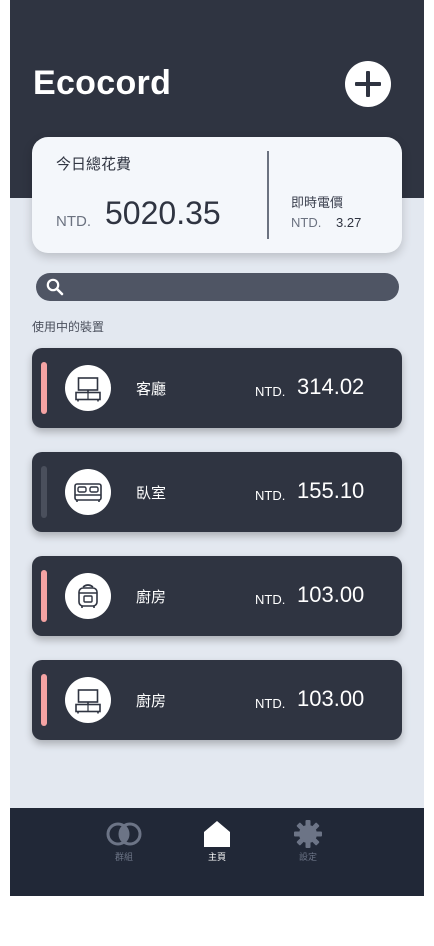 The height and width of the screenshot is (946, 434). I want to click on card-divider, so click(268, 195).